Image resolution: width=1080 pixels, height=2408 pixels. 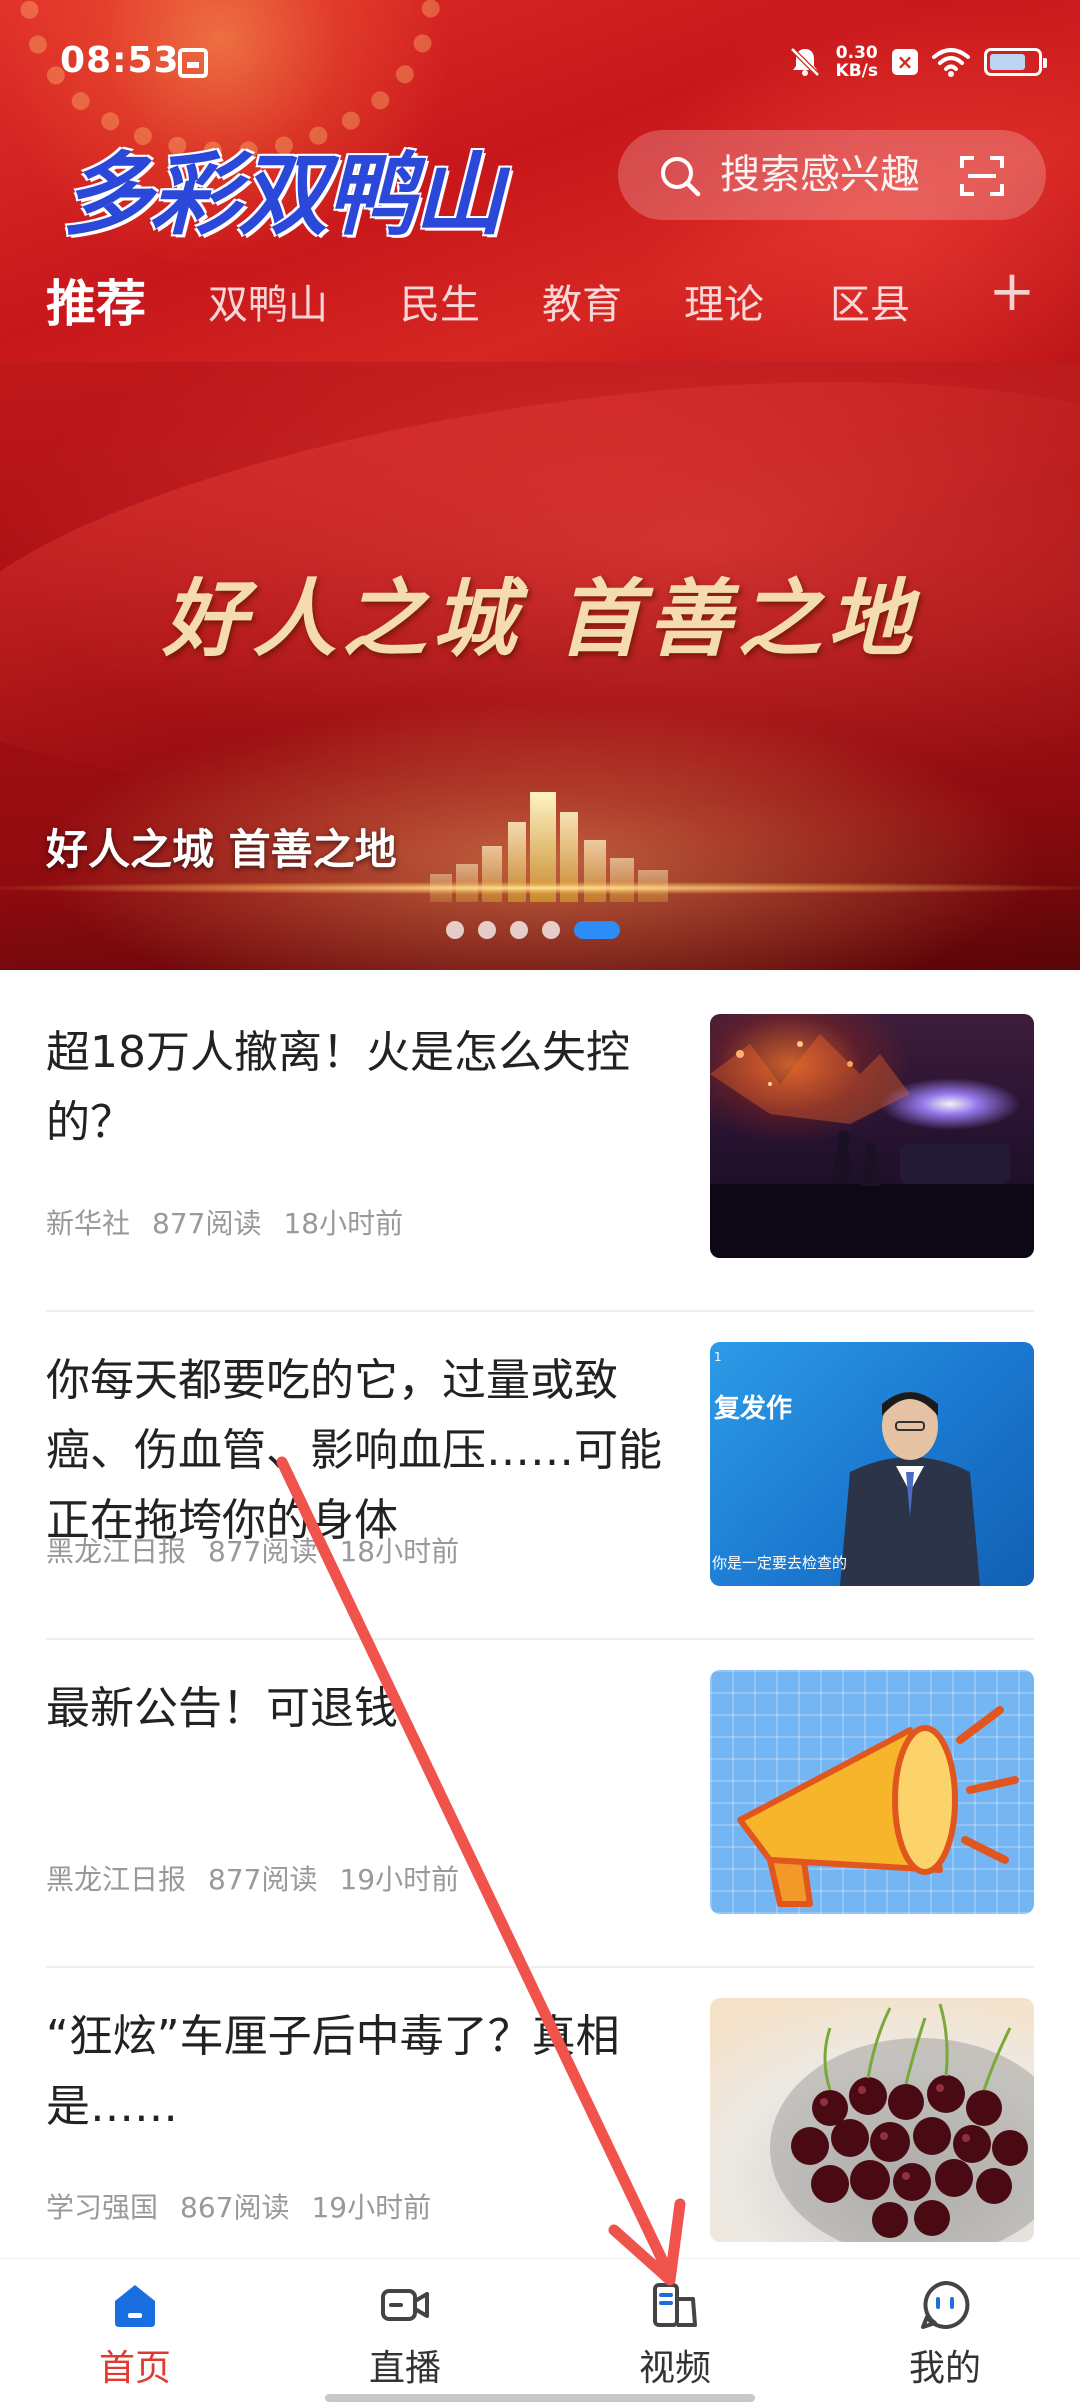 What do you see at coordinates (221, 849) in the screenshot?
I see `banner-caption: 好人之城 首善之地` at bounding box center [221, 849].